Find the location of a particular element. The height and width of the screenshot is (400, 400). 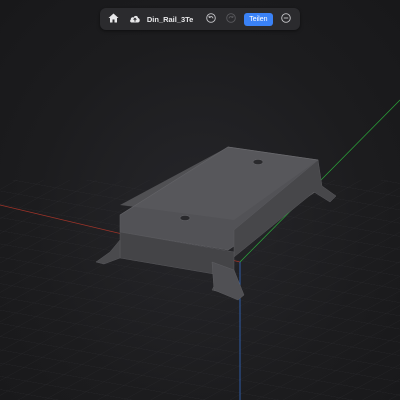

share-button: Teilen is located at coordinates (258, 19).